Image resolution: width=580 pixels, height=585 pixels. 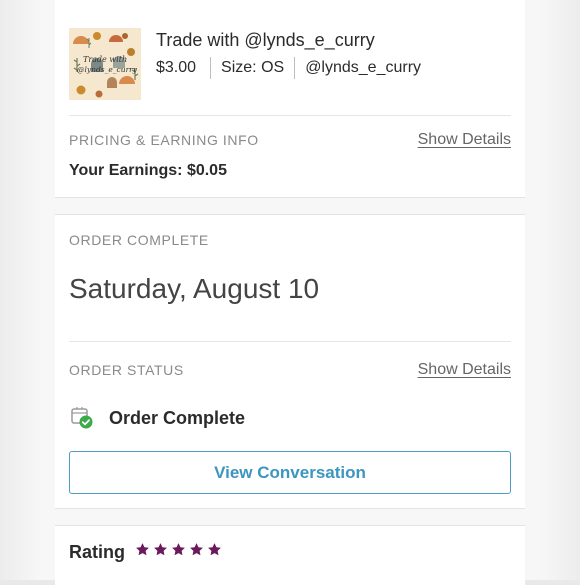 What do you see at coordinates (290, 472) in the screenshot?
I see `view-conversation-button: View Conversation` at bounding box center [290, 472].